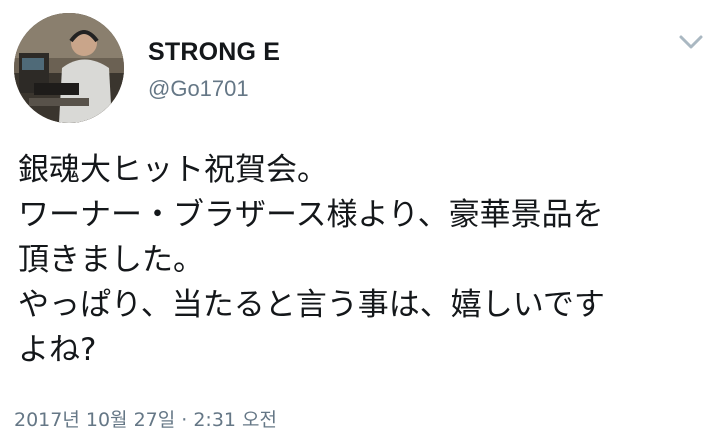 This screenshot has height=443, width=720. I want to click on tweet-text-line: よね?, so click(57, 350).